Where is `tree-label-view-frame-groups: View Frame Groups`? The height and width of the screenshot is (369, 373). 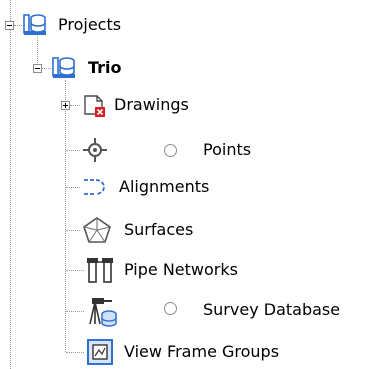
tree-label-view-frame-groups: View Frame Groups is located at coordinates (201, 352).